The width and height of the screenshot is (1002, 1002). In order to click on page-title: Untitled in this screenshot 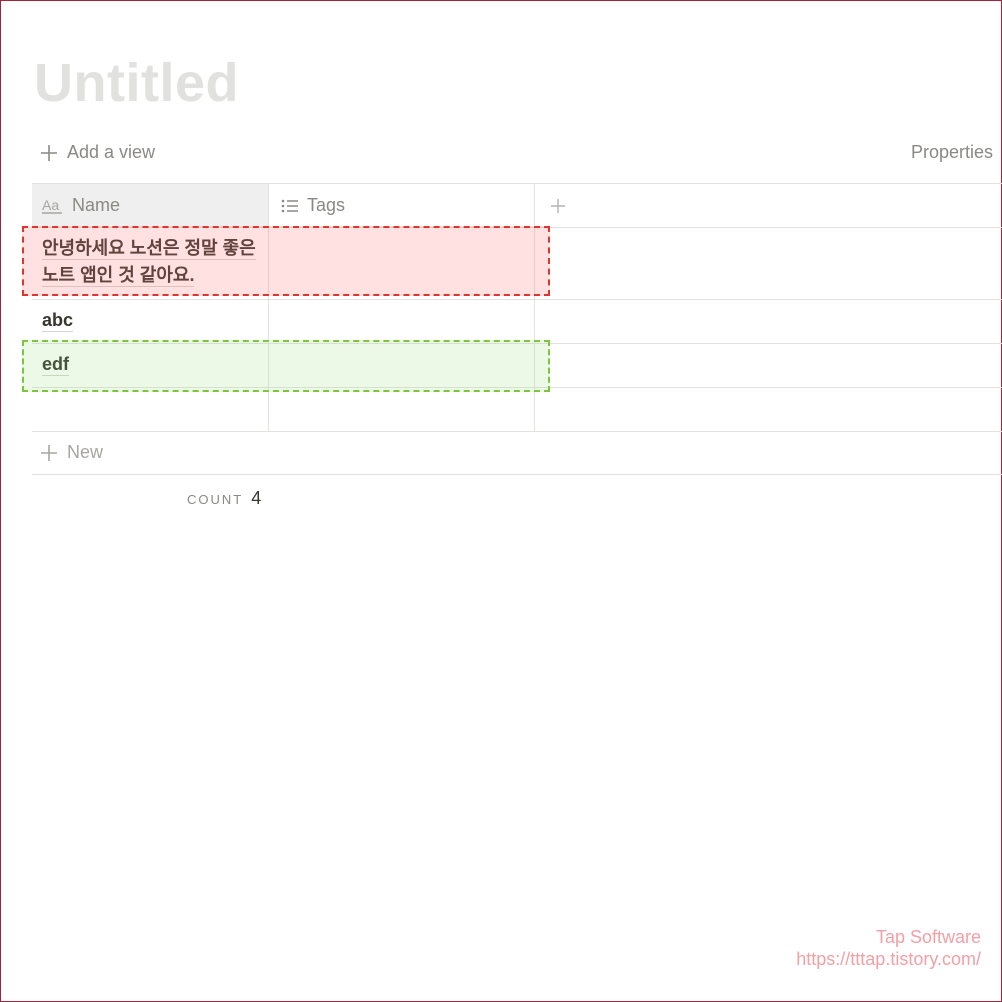, I will do `click(136, 83)`.